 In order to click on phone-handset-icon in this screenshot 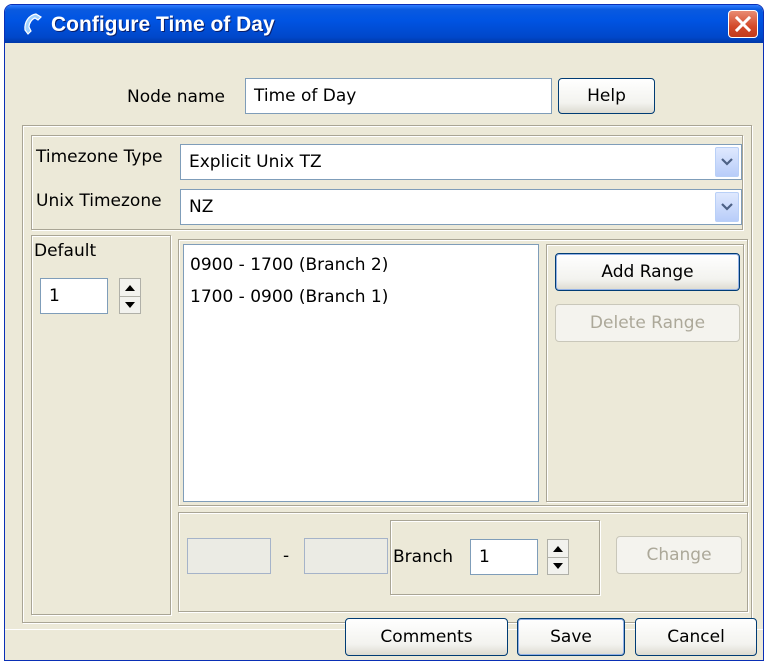, I will do `click(33, 24)`.